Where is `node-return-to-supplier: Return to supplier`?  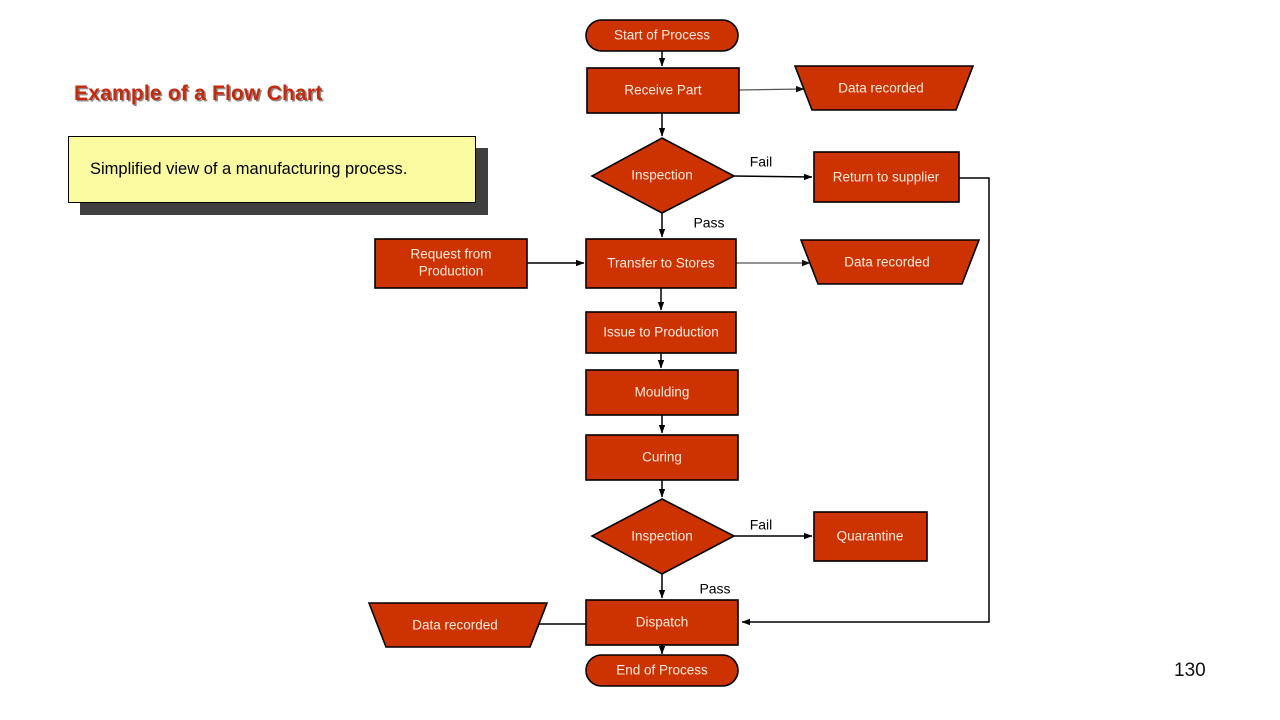
node-return-to-supplier: Return to supplier is located at coordinates (886, 177).